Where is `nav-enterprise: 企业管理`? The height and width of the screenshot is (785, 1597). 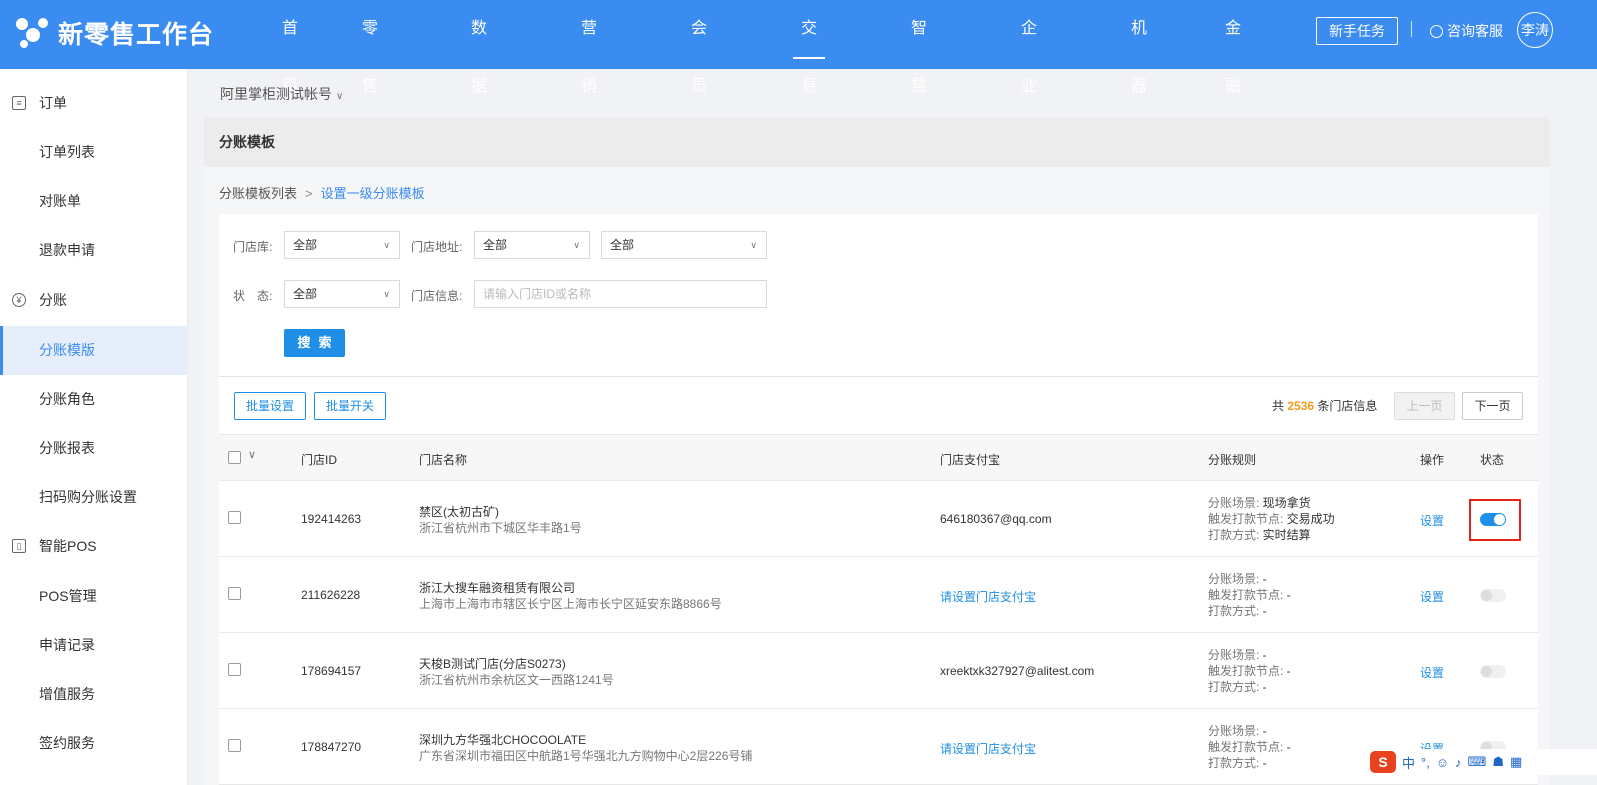
nav-enterprise: 企业管理 is located at coordinates (1029, 105).